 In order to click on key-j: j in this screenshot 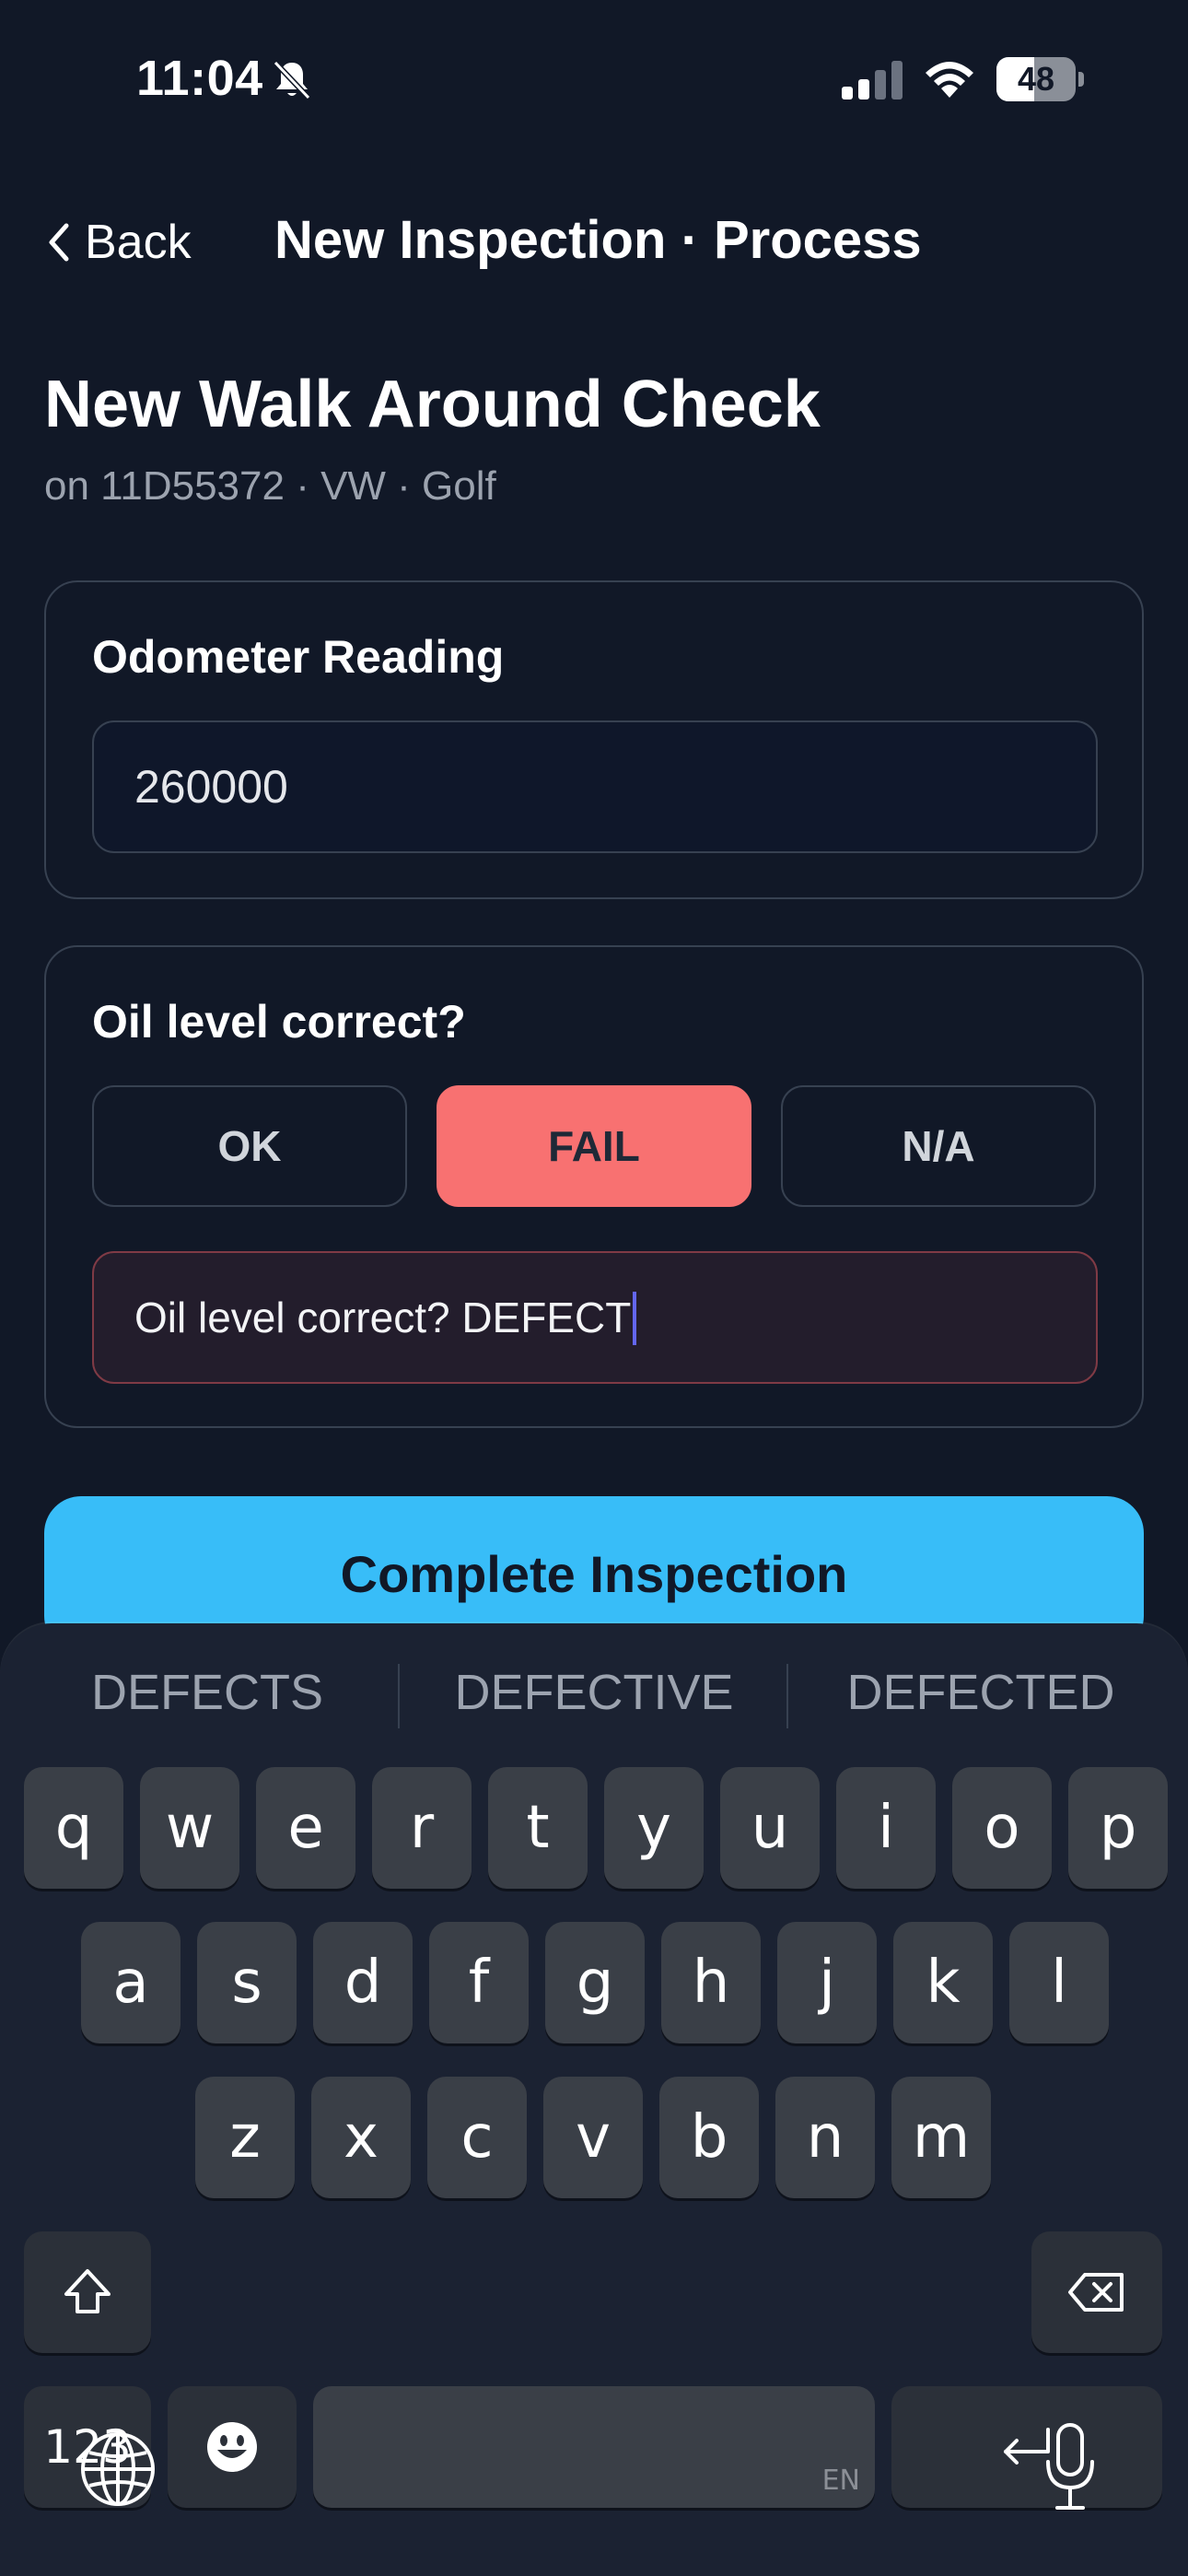, I will do `click(827, 1982)`.